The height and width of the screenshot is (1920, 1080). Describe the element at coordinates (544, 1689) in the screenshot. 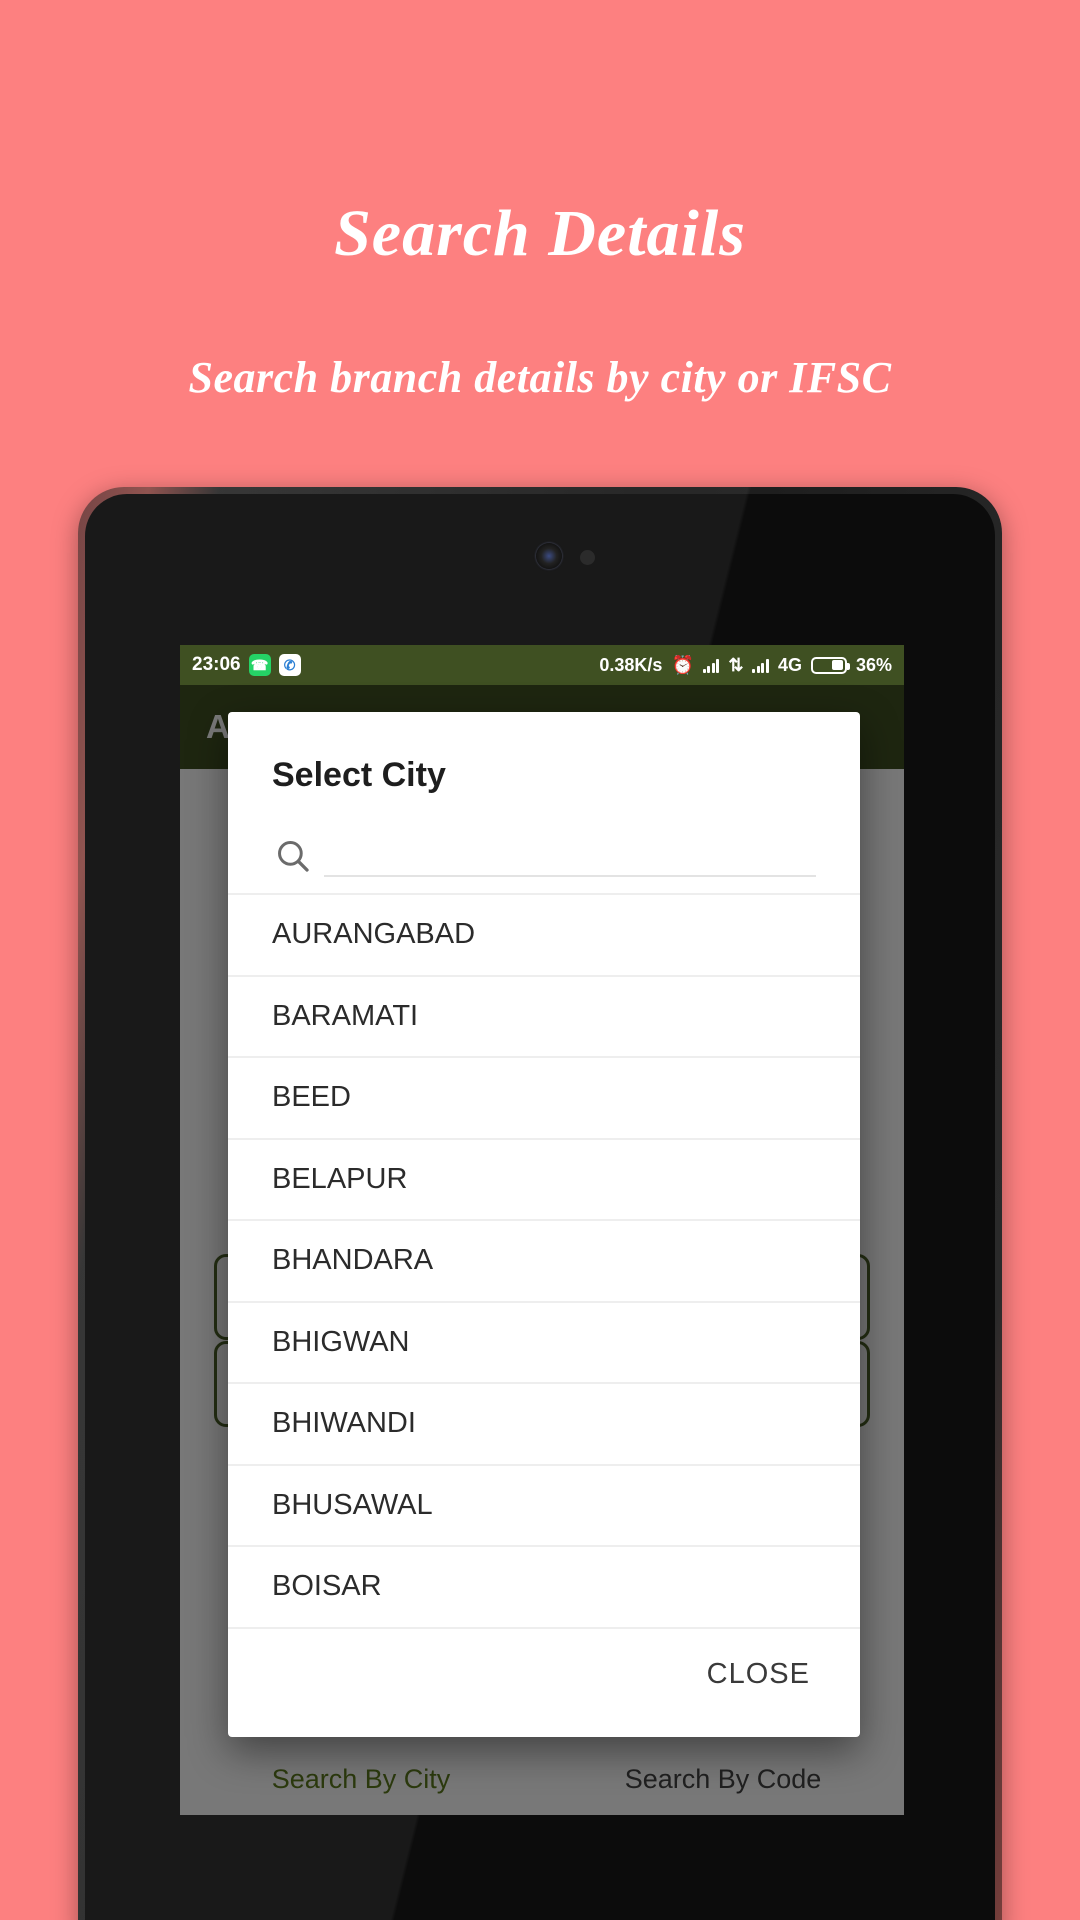

I see `dialog-actions: CLOSE` at that location.